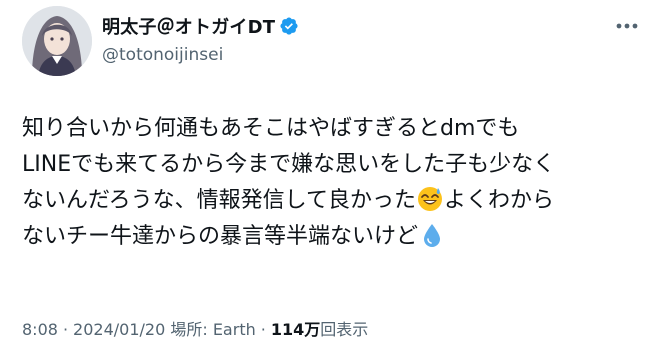 The image size is (655, 349). Describe the element at coordinates (430, 199) in the screenshot. I see `grinning-sweat-emoji-icon` at that location.